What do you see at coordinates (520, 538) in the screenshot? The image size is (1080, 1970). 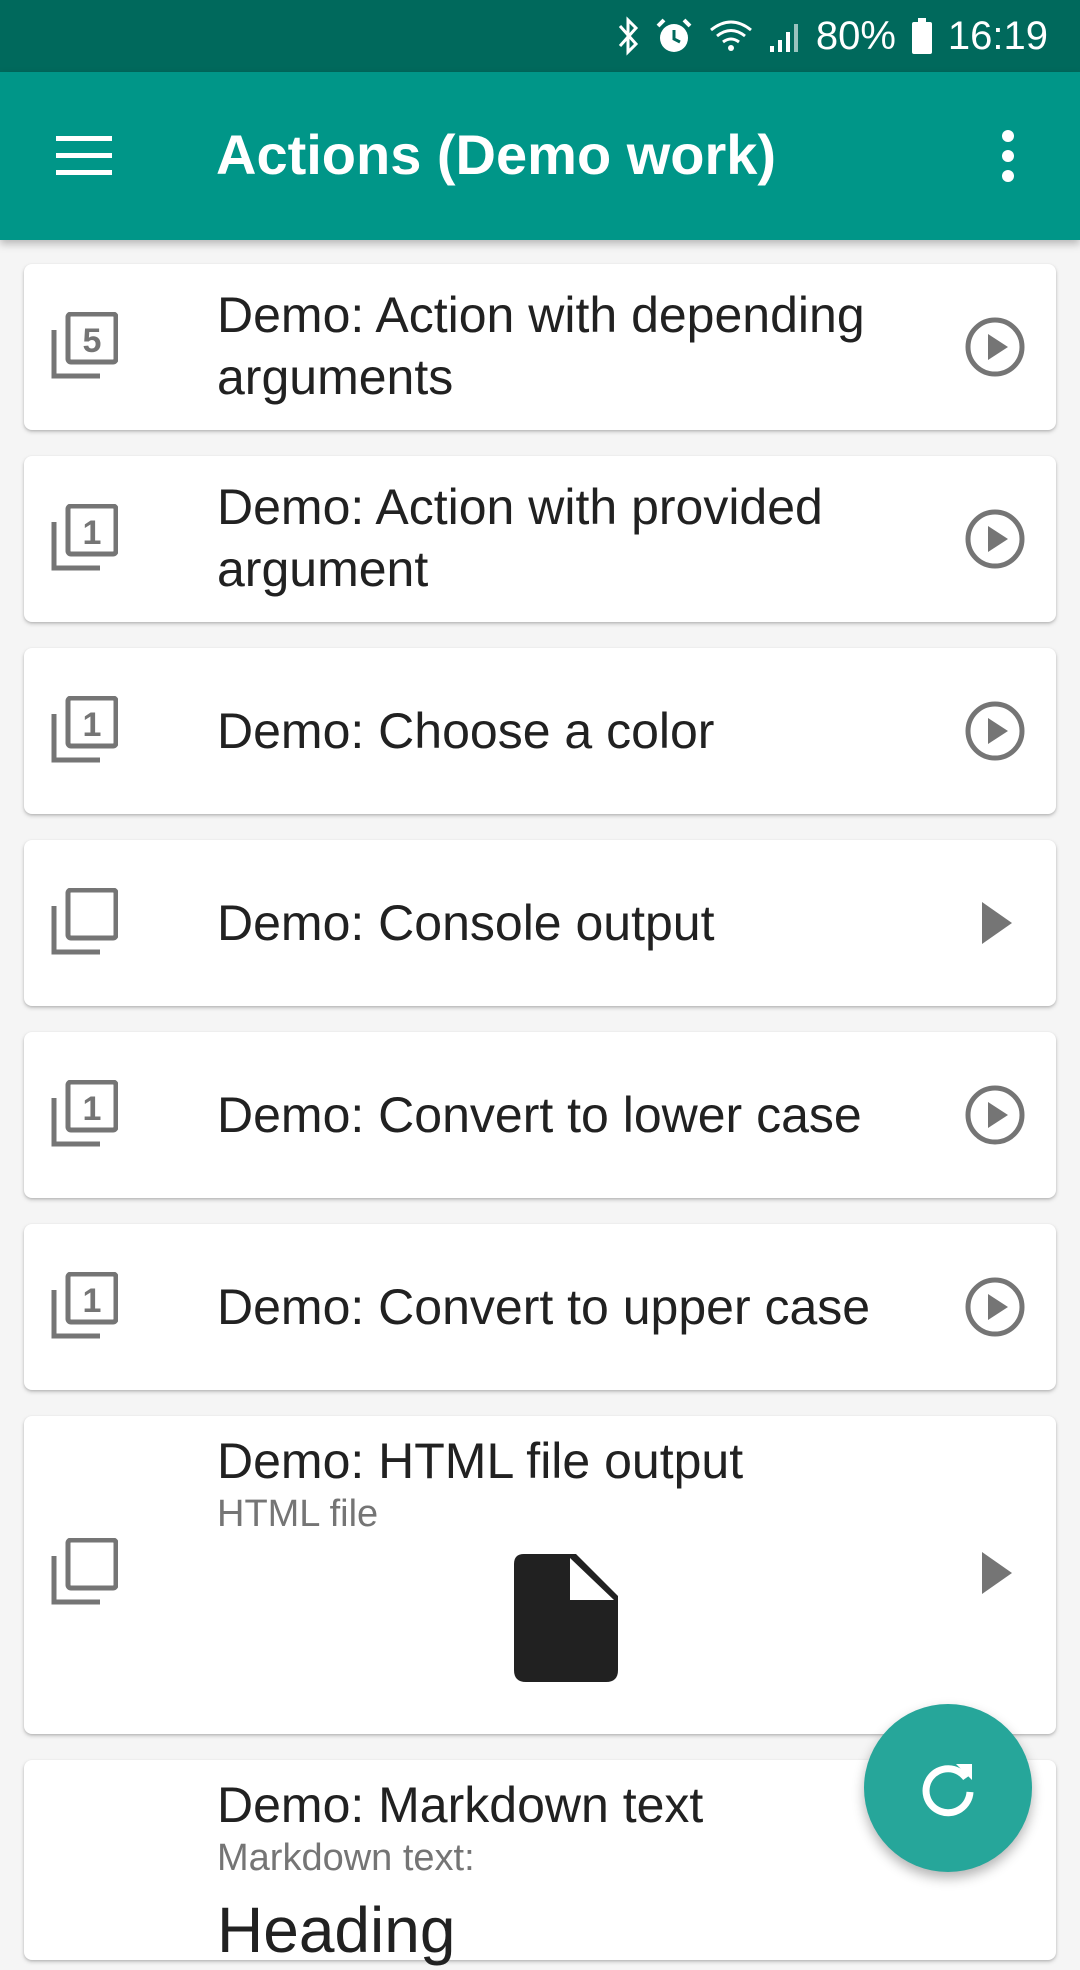 I see `action-title: Demo: Action with provided argument` at bounding box center [520, 538].